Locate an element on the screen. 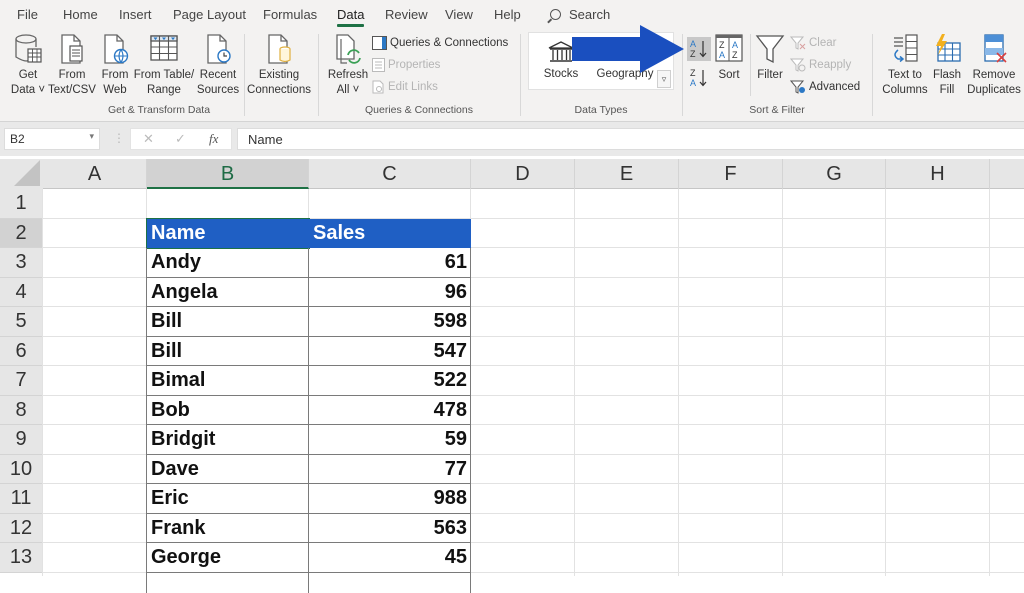 The width and height of the screenshot is (1024, 593). reapply-button: Reapply is located at coordinates (820, 65).